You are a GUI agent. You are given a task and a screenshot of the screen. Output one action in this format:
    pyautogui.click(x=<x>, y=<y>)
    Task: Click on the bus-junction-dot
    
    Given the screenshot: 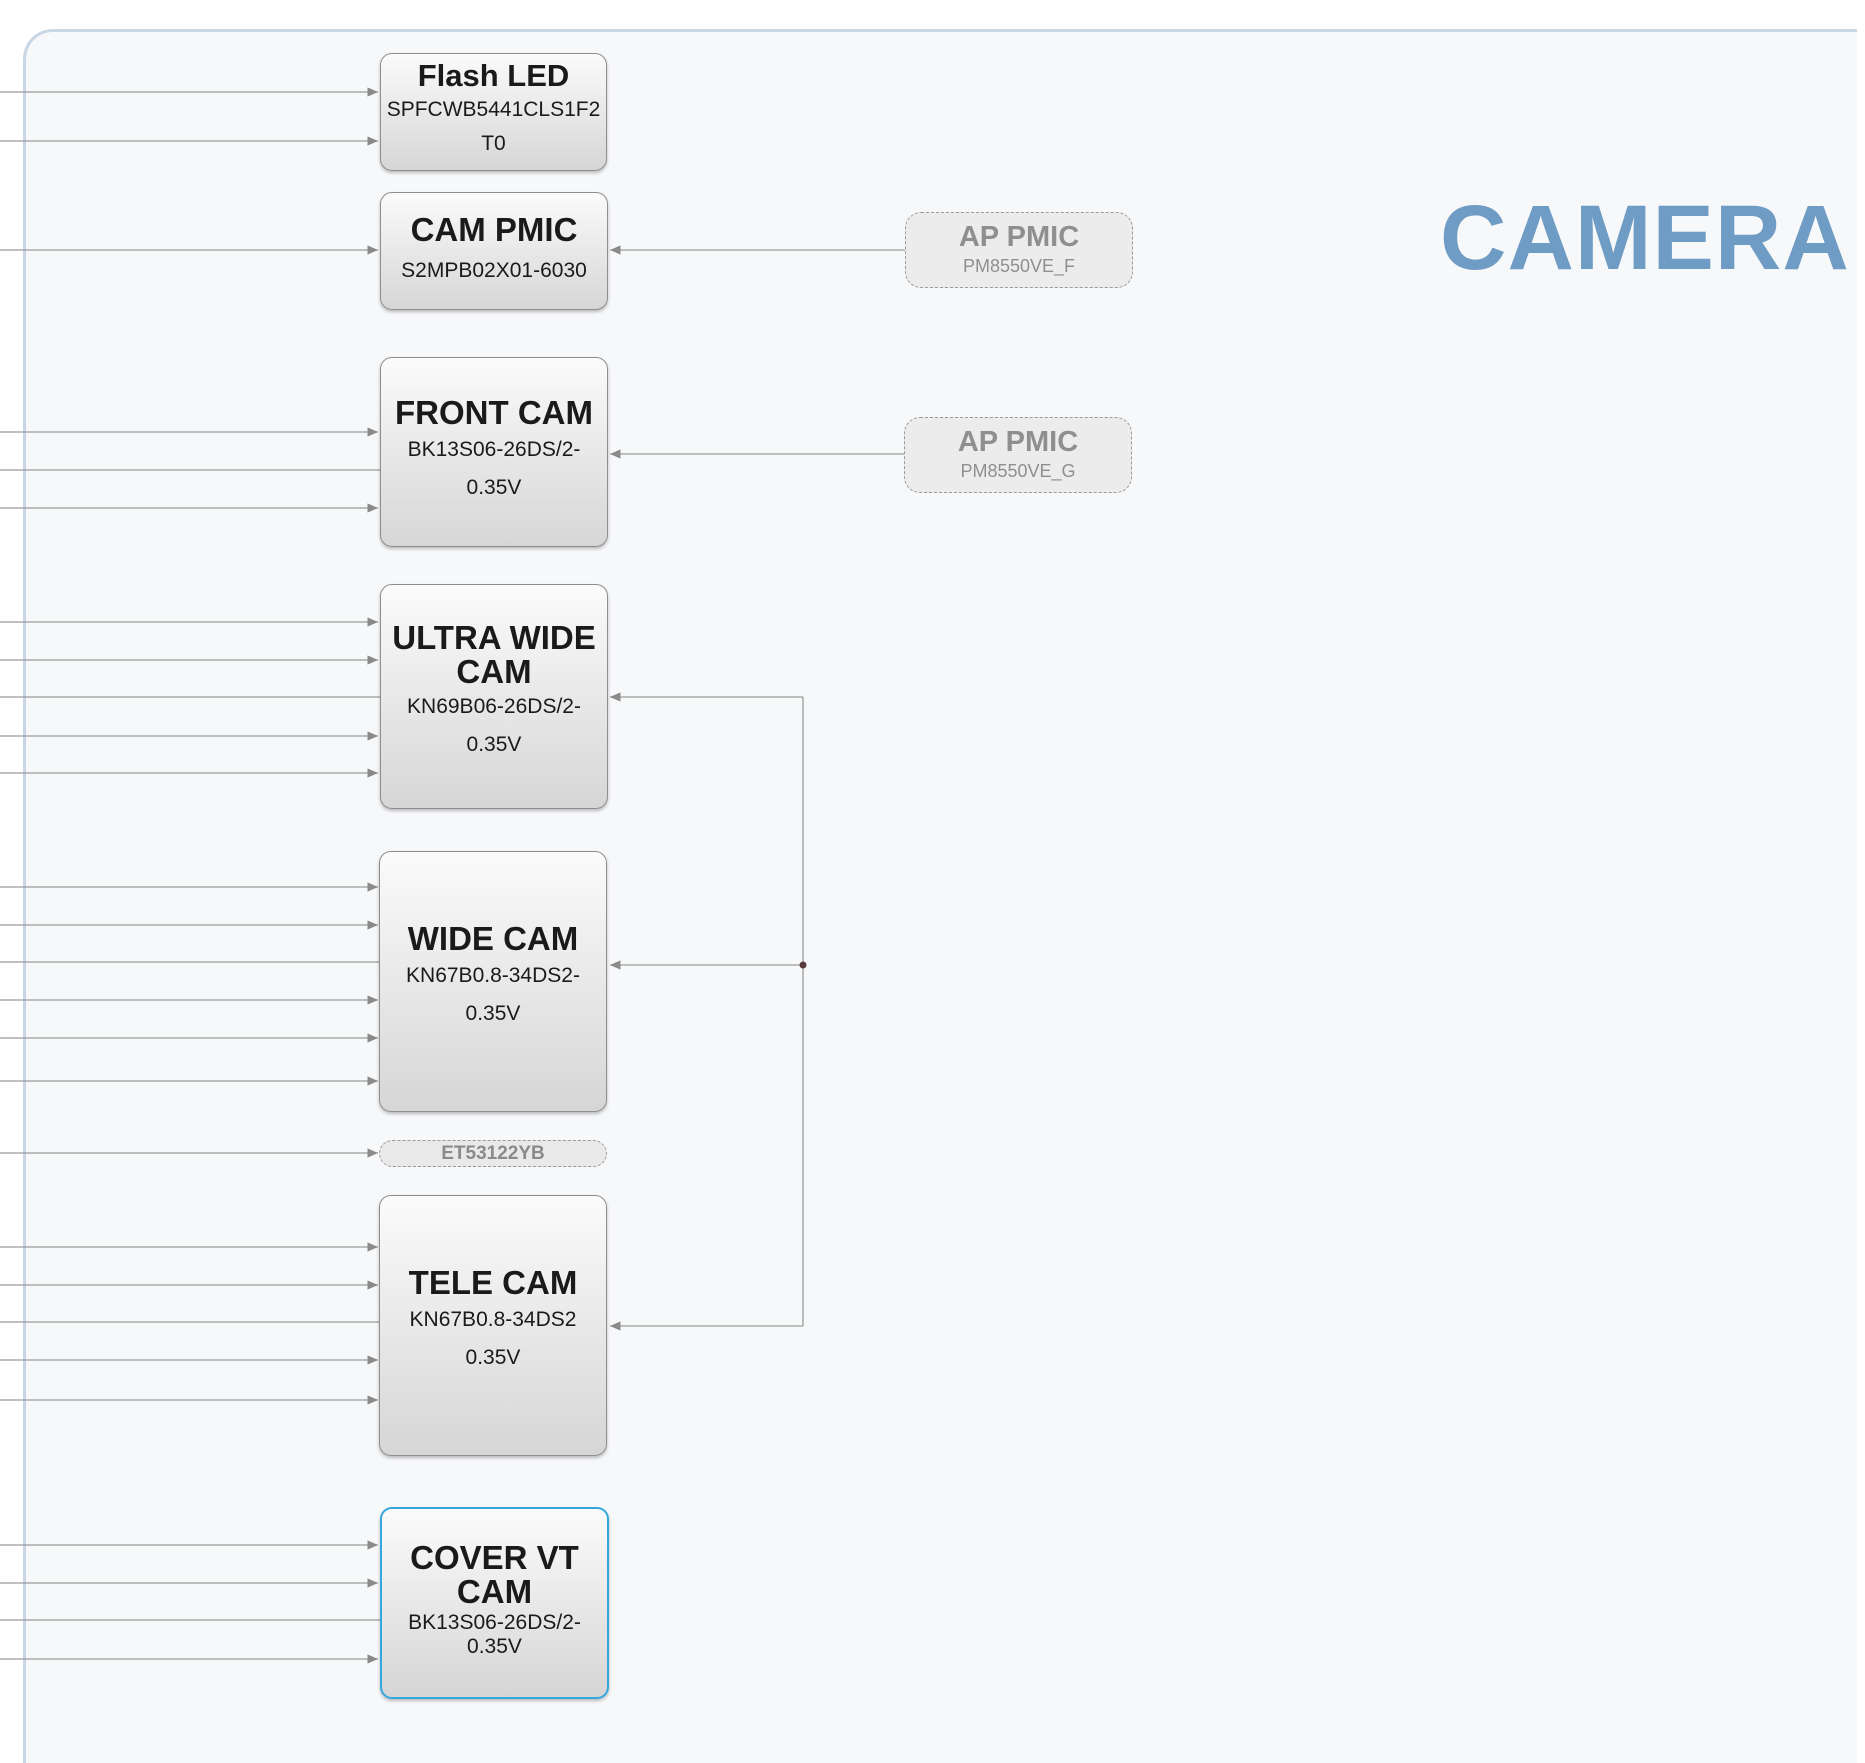 What is the action you would take?
    pyautogui.click(x=803, y=965)
    